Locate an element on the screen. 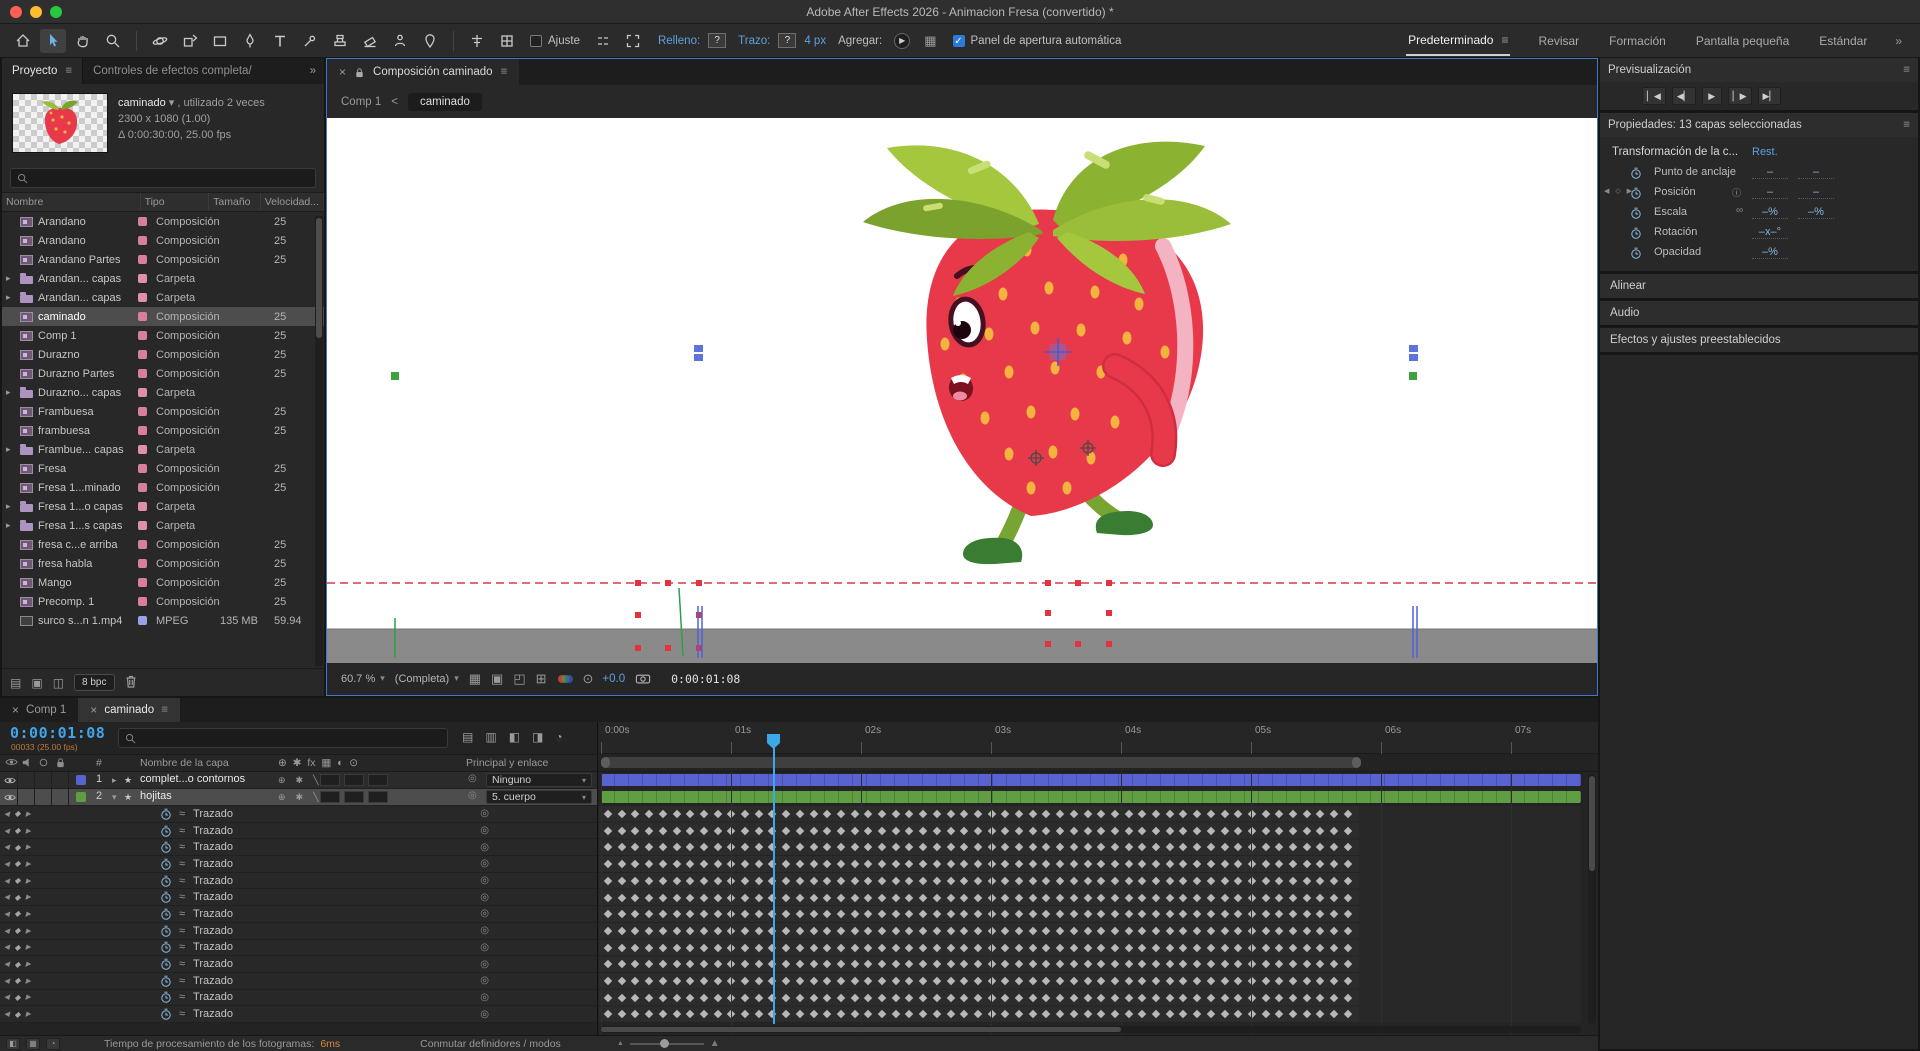 Image resolution: width=1920 pixels, height=1051 pixels. transfer-controls-icon: ▦ is located at coordinates (33, 1043).